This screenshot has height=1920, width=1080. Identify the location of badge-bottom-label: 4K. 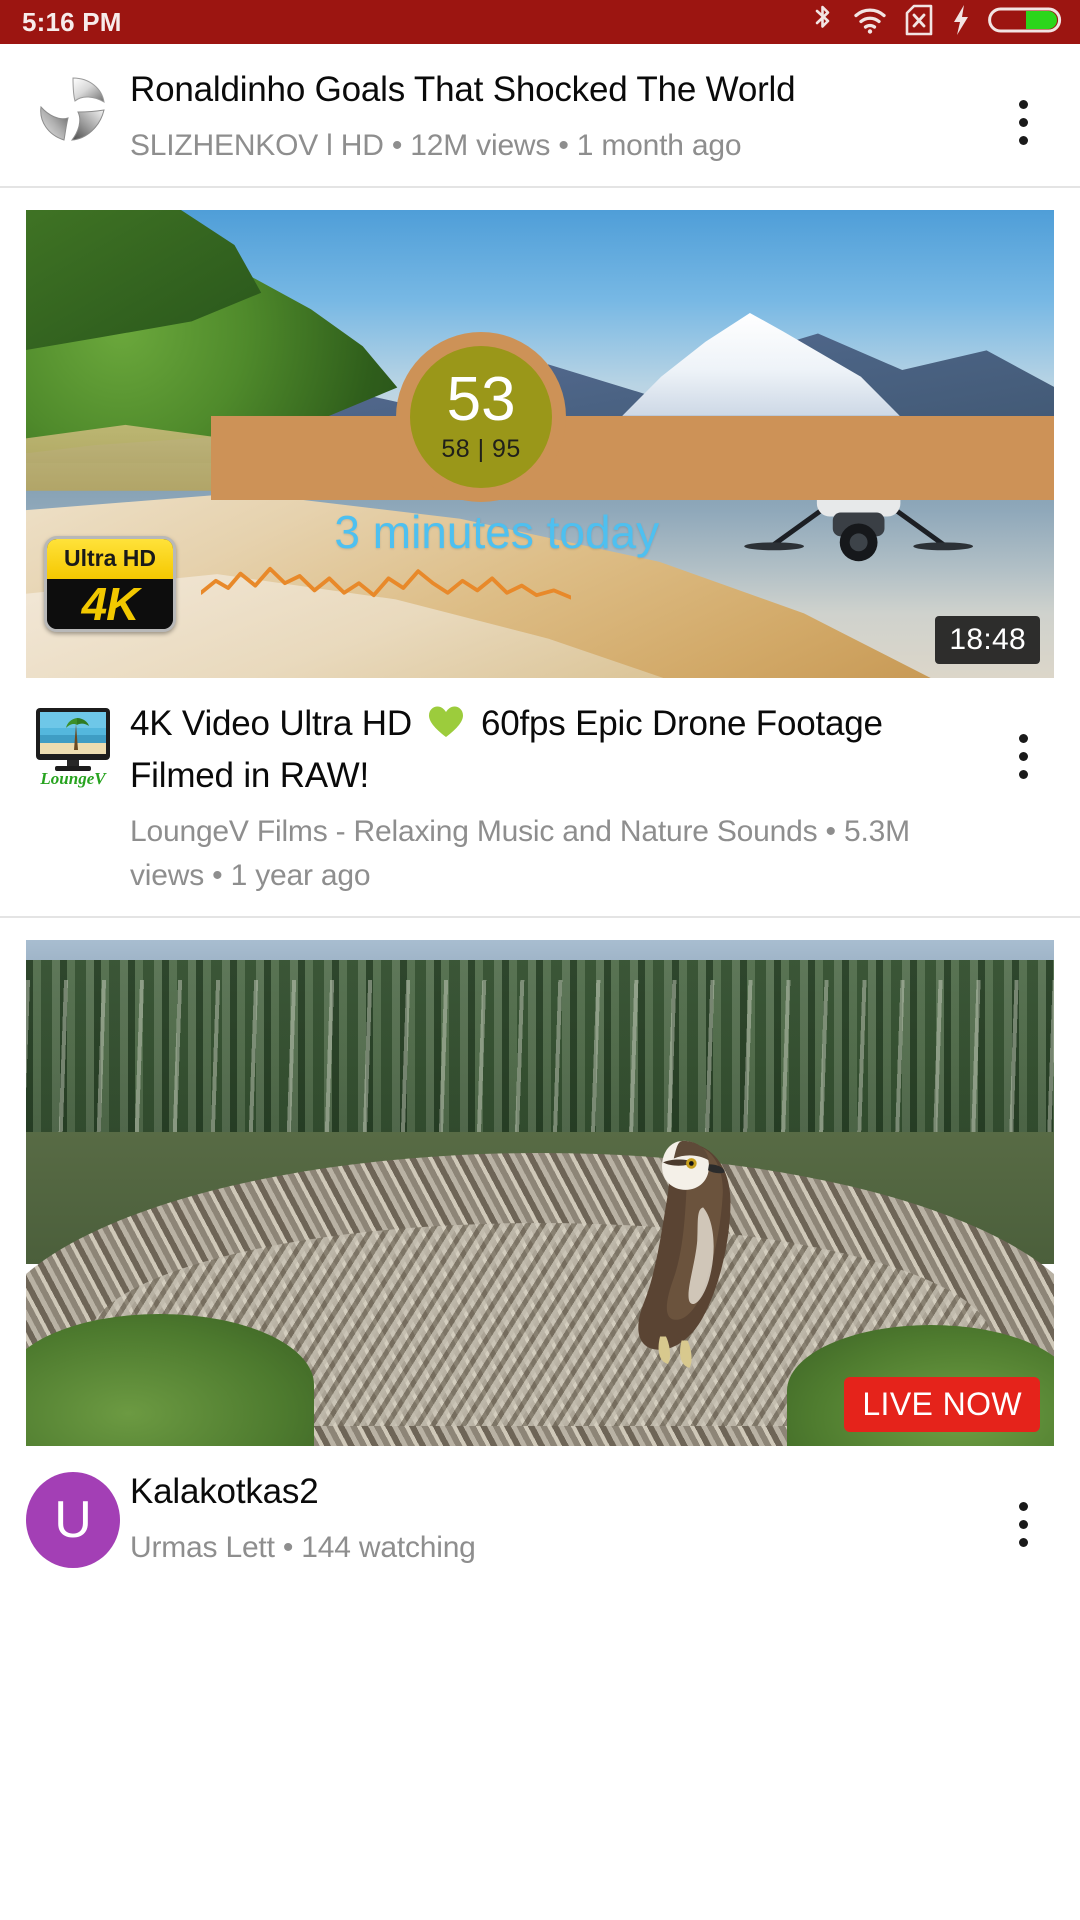
(110, 603).